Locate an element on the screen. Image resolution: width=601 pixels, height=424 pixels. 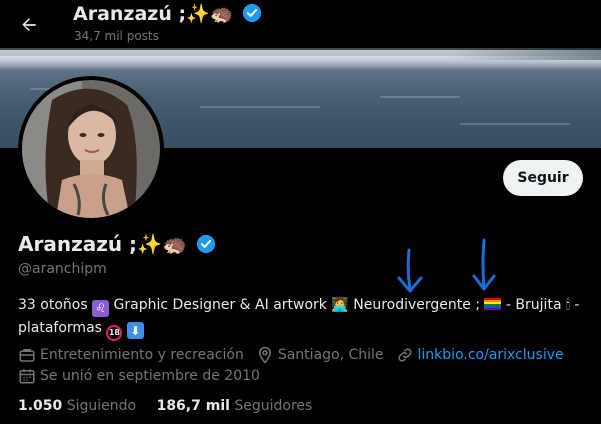
profile-joined-row: Se unió en septiembre de 2010 is located at coordinates (145, 376).